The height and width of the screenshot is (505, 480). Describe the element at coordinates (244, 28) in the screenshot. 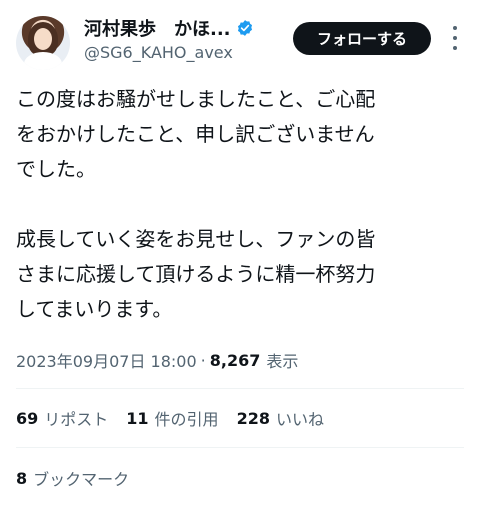

I see `verified-badge-icon` at that location.